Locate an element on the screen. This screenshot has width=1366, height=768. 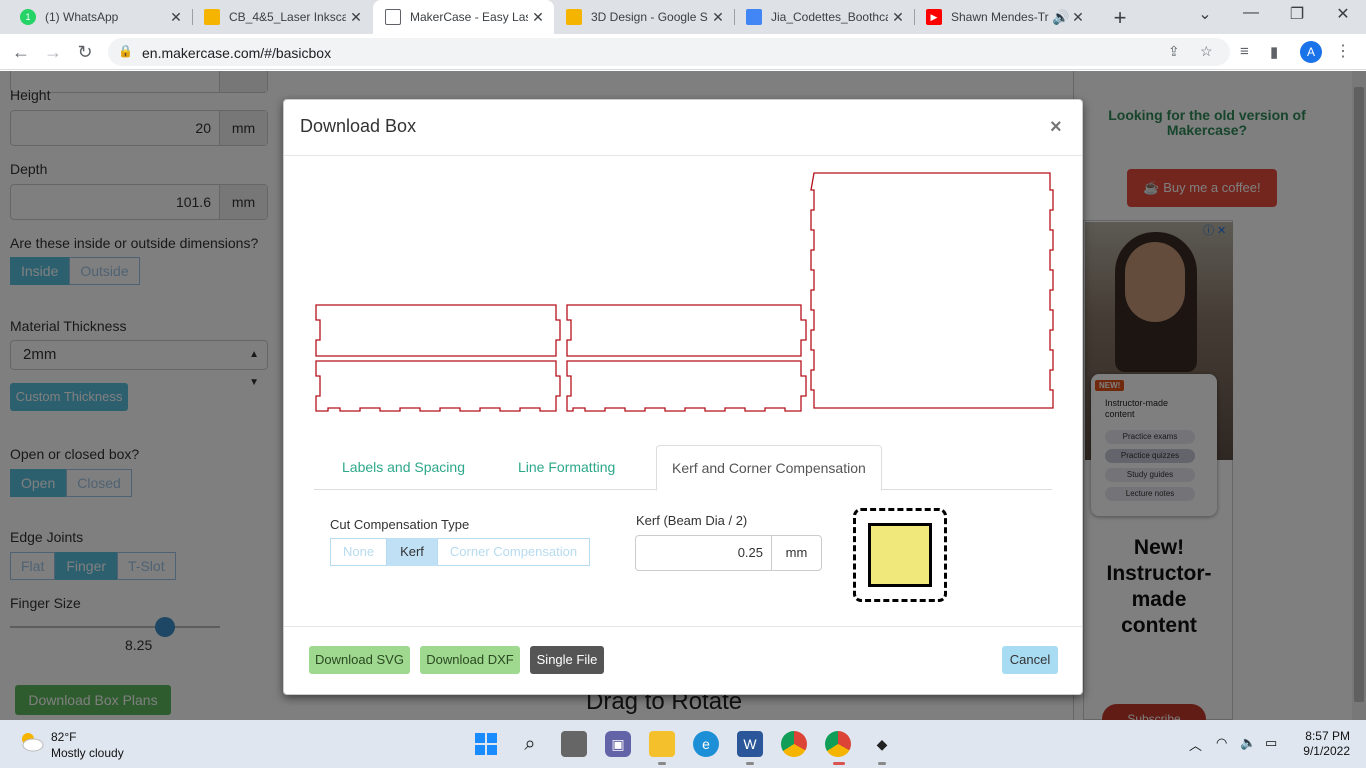
windows-start-icon is located at coordinates (486, 744).